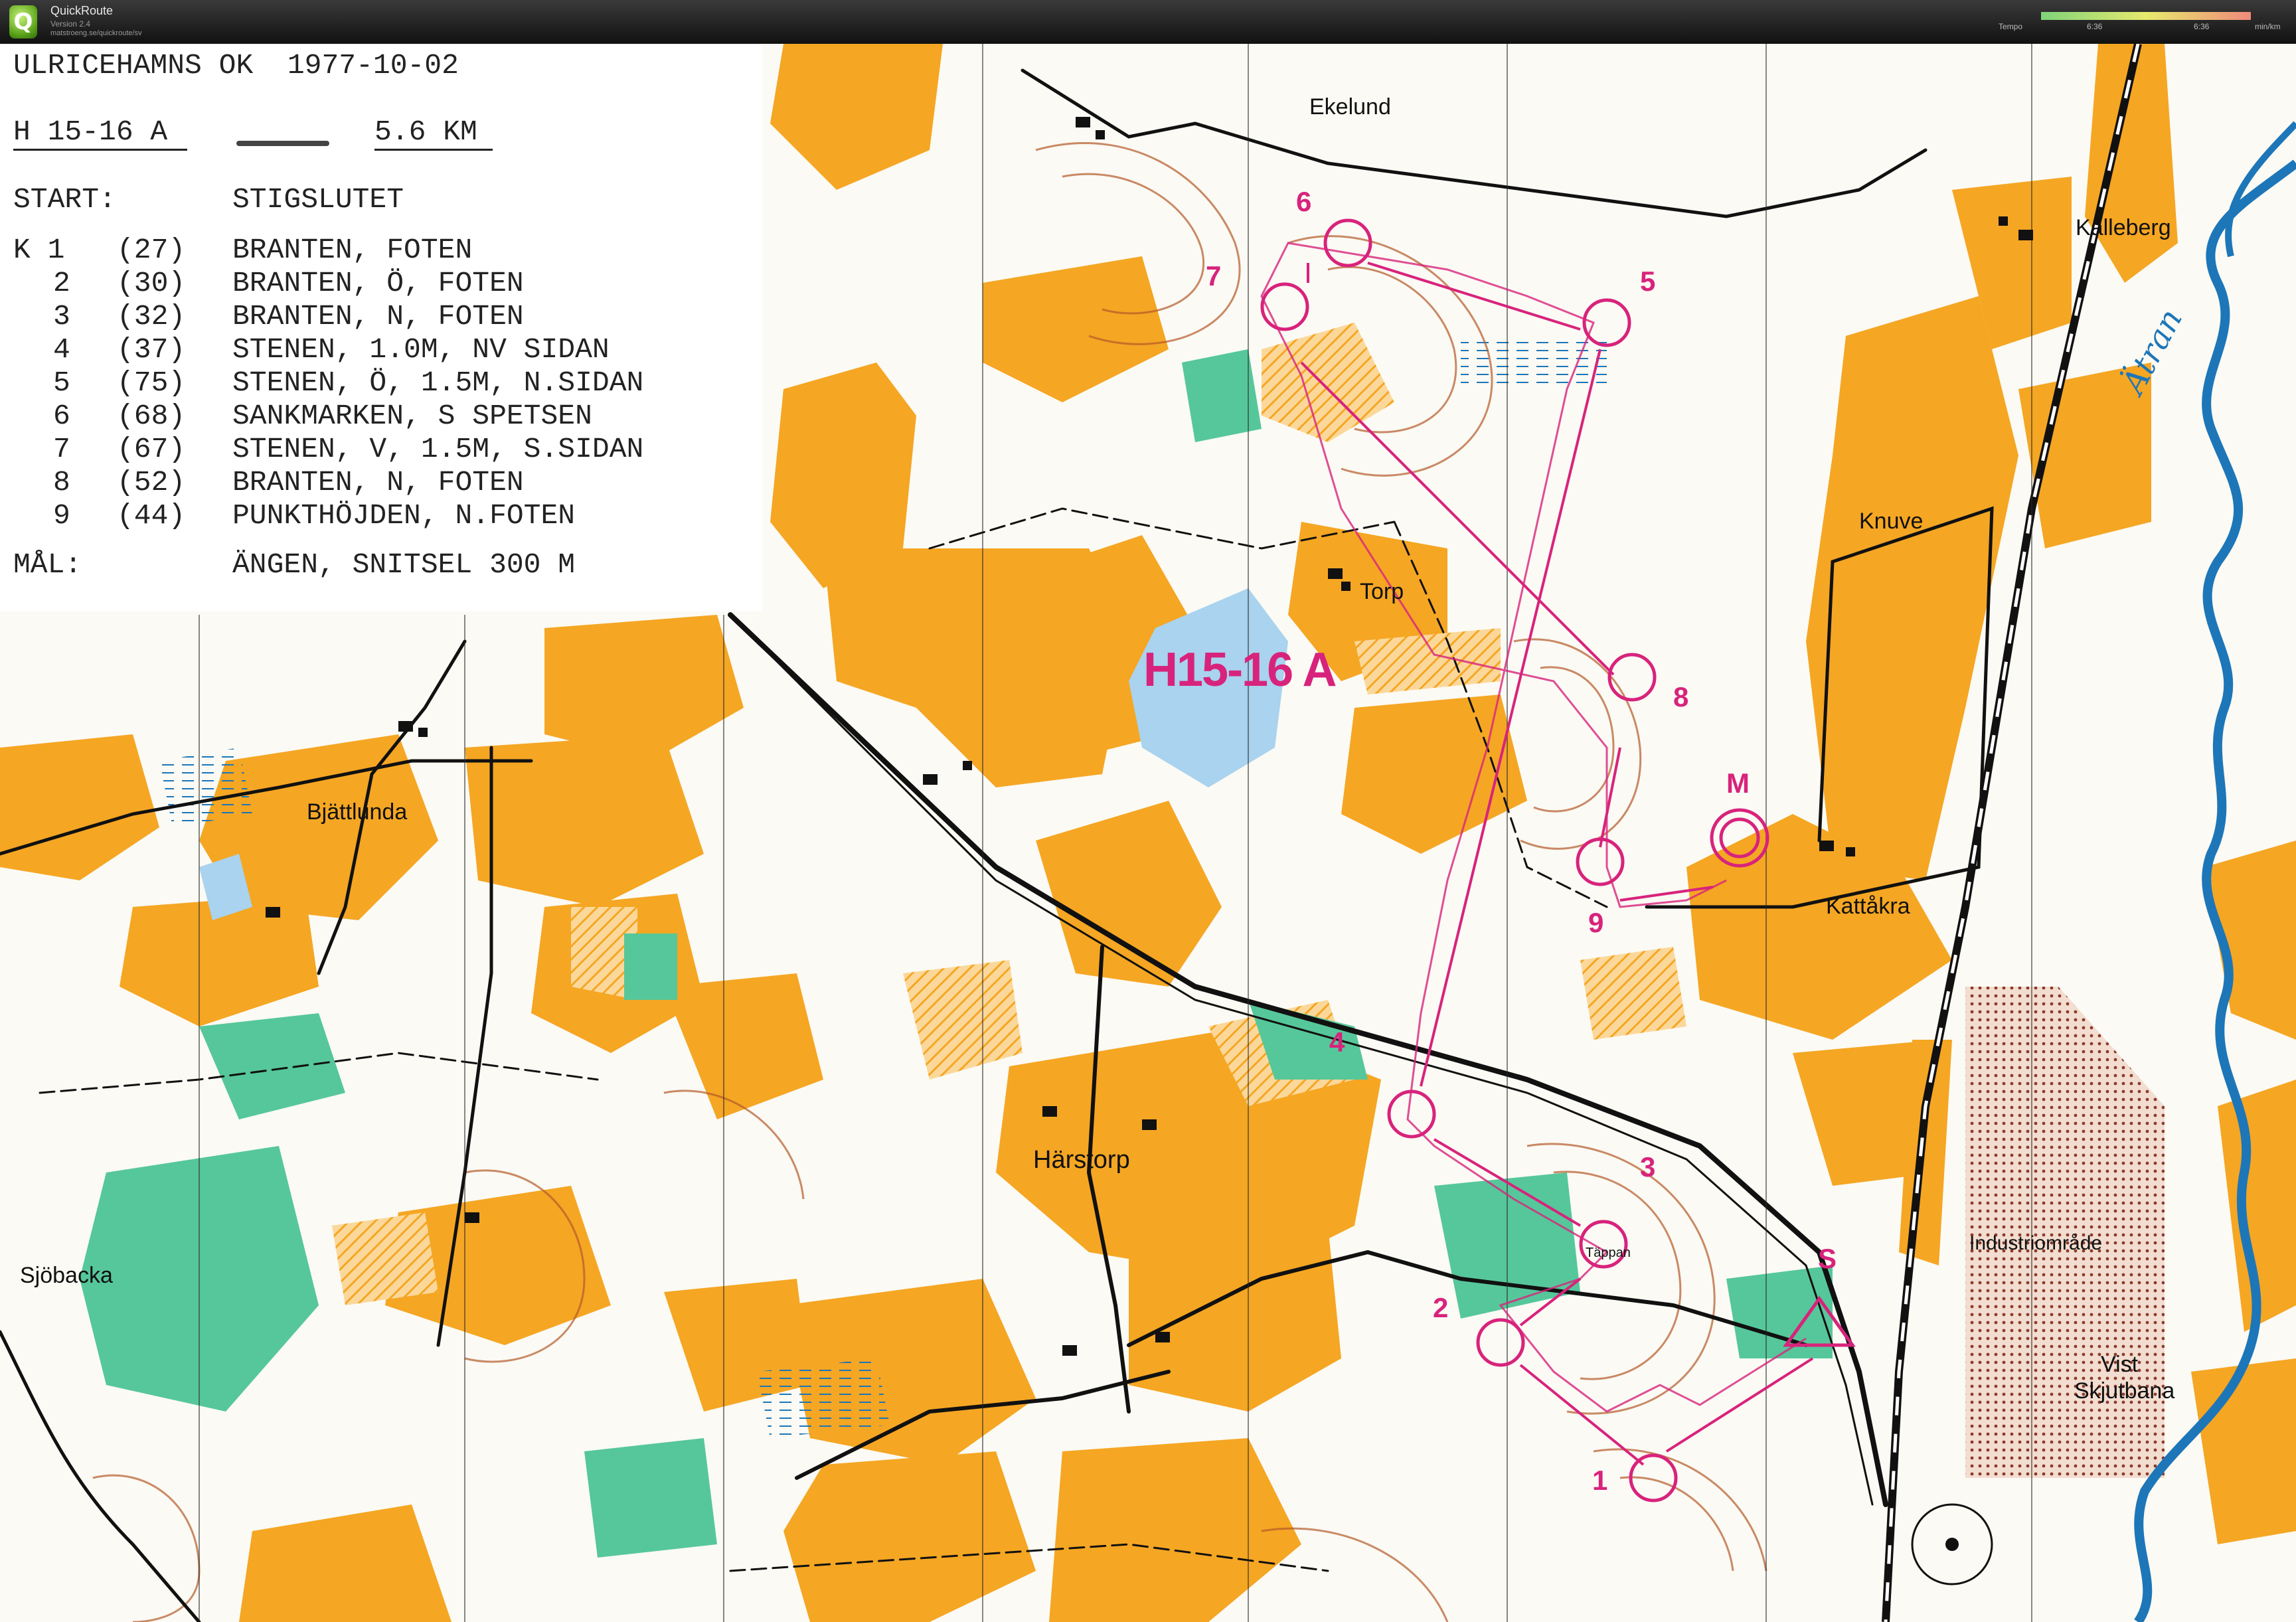 This screenshot has width=2296, height=1622. Describe the element at coordinates (1648, 281) in the screenshot. I see `control-number-5: 5` at that location.